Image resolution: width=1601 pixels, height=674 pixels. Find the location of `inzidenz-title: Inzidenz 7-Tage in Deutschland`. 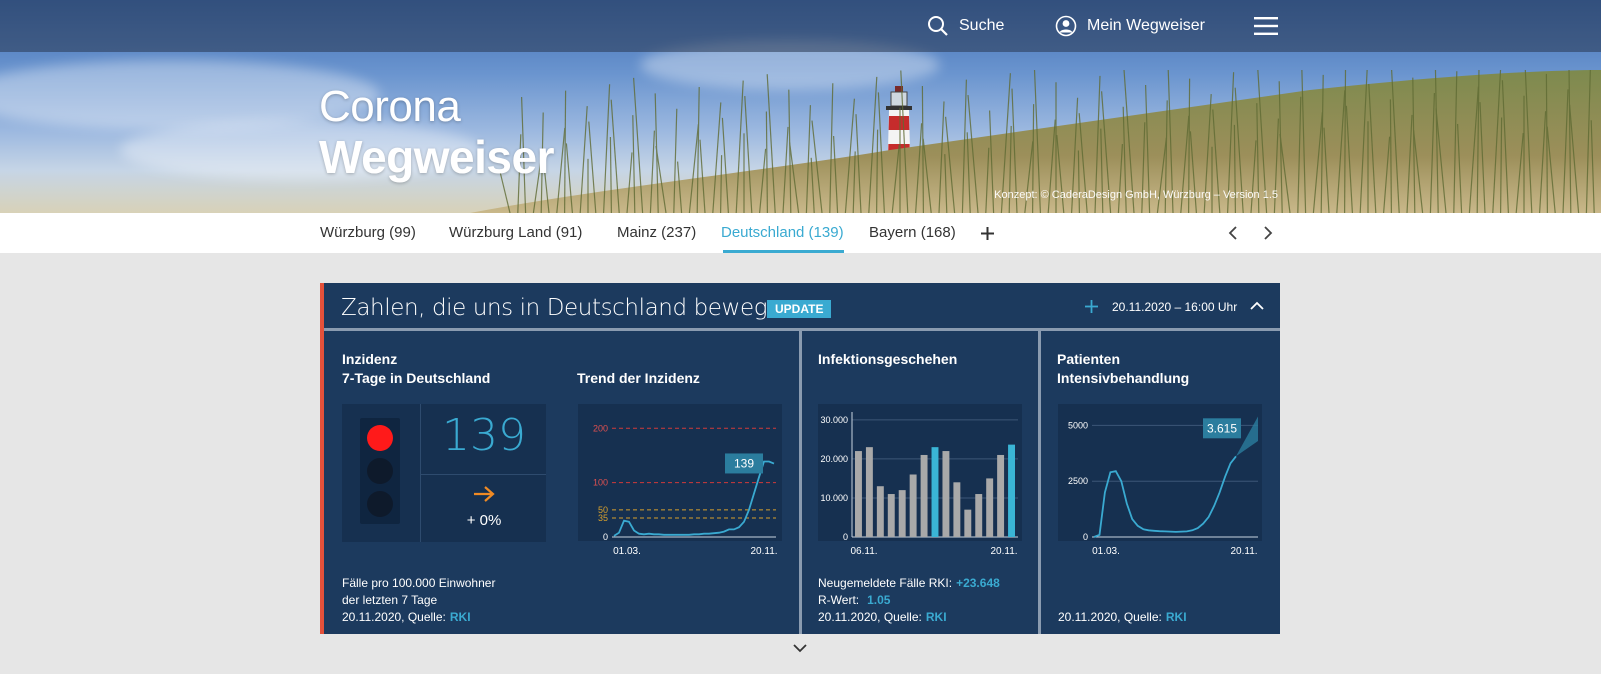

inzidenz-title: Inzidenz 7-Tage in Deutschland is located at coordinates (416, 369).